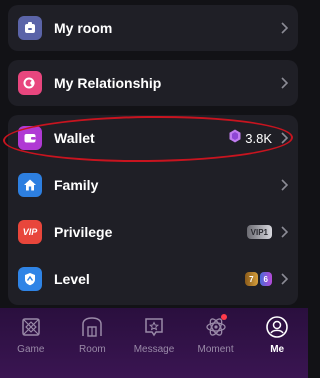  I want to click on menu-item-label: My Relationship, so click(108, 83).